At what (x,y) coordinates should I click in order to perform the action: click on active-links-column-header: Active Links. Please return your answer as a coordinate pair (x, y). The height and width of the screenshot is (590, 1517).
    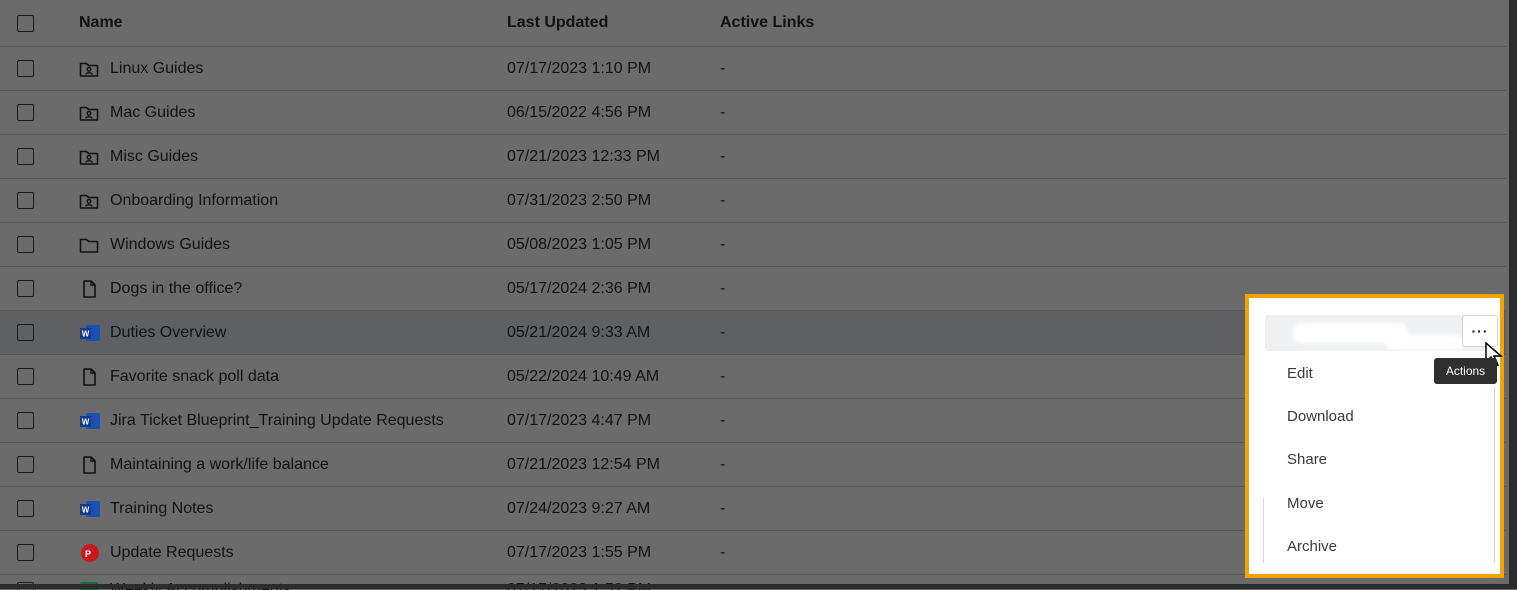
    Looking at the image, I should click on (767, 23).